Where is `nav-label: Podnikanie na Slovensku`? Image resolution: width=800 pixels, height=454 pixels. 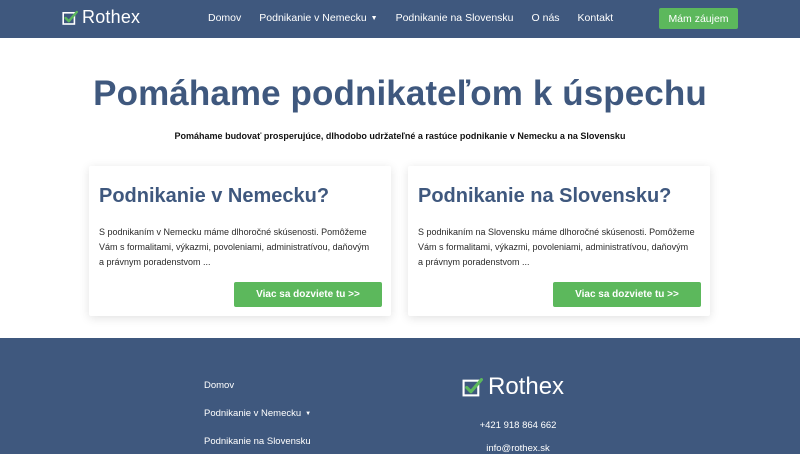
nav-label: Podnikanie na Slovensku is located at coordinates (454, 18).